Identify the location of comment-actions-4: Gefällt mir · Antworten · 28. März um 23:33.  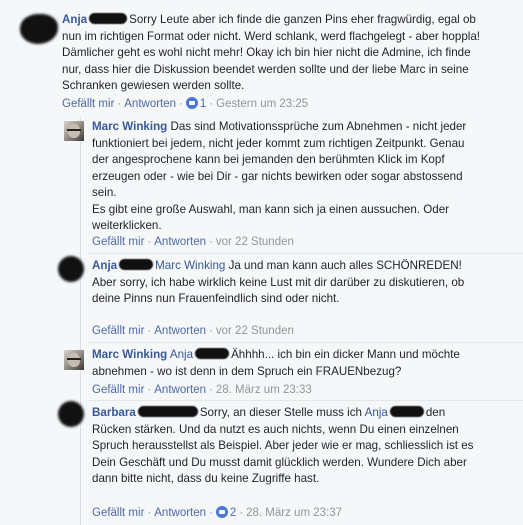
(202, 390).